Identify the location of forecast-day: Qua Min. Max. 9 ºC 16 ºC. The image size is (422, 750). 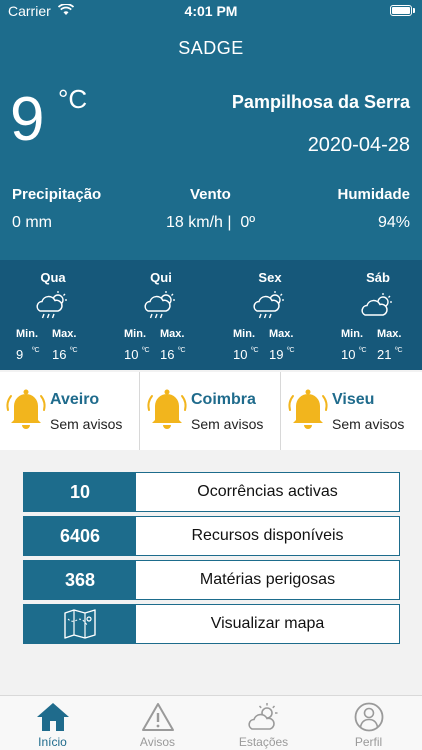
(53, 315).